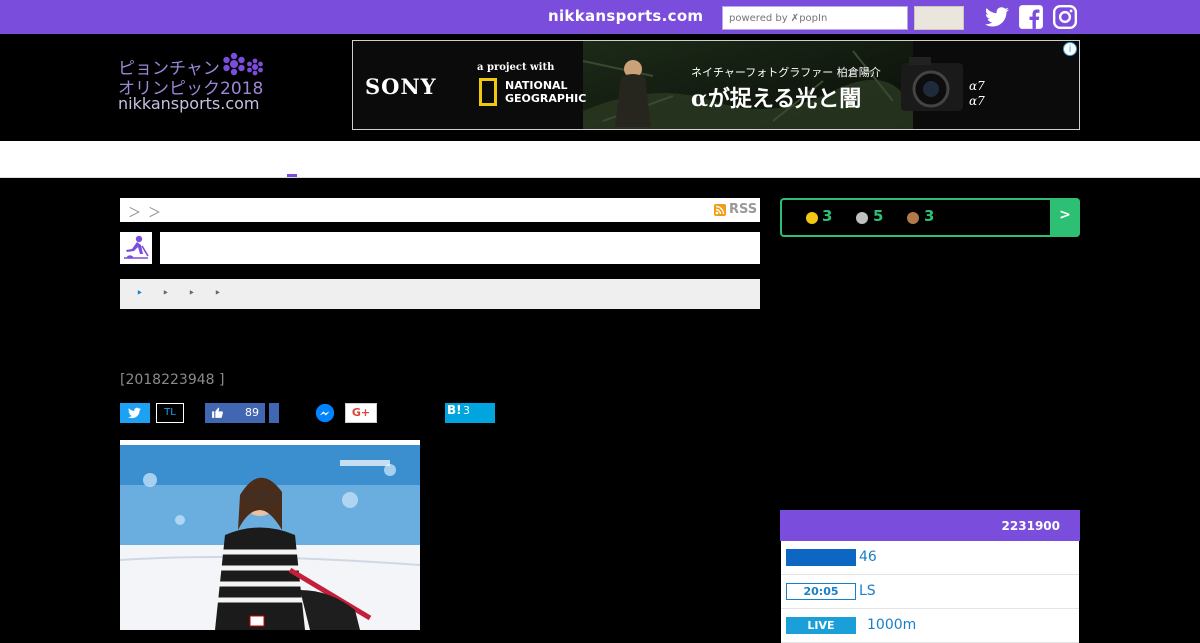 This screenshot has width=1200, height=643. I want to click on silver-medal-icon, so click(862, 218).